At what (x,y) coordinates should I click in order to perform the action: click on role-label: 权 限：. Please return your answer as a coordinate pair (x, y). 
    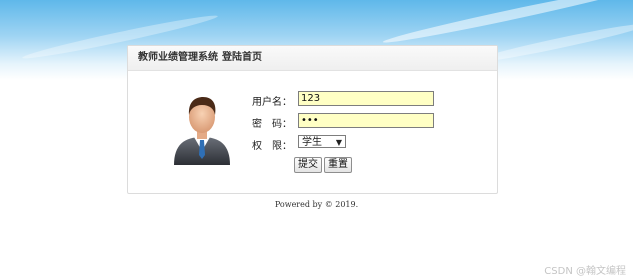
    Looking at the image, I should click on (272, 146).